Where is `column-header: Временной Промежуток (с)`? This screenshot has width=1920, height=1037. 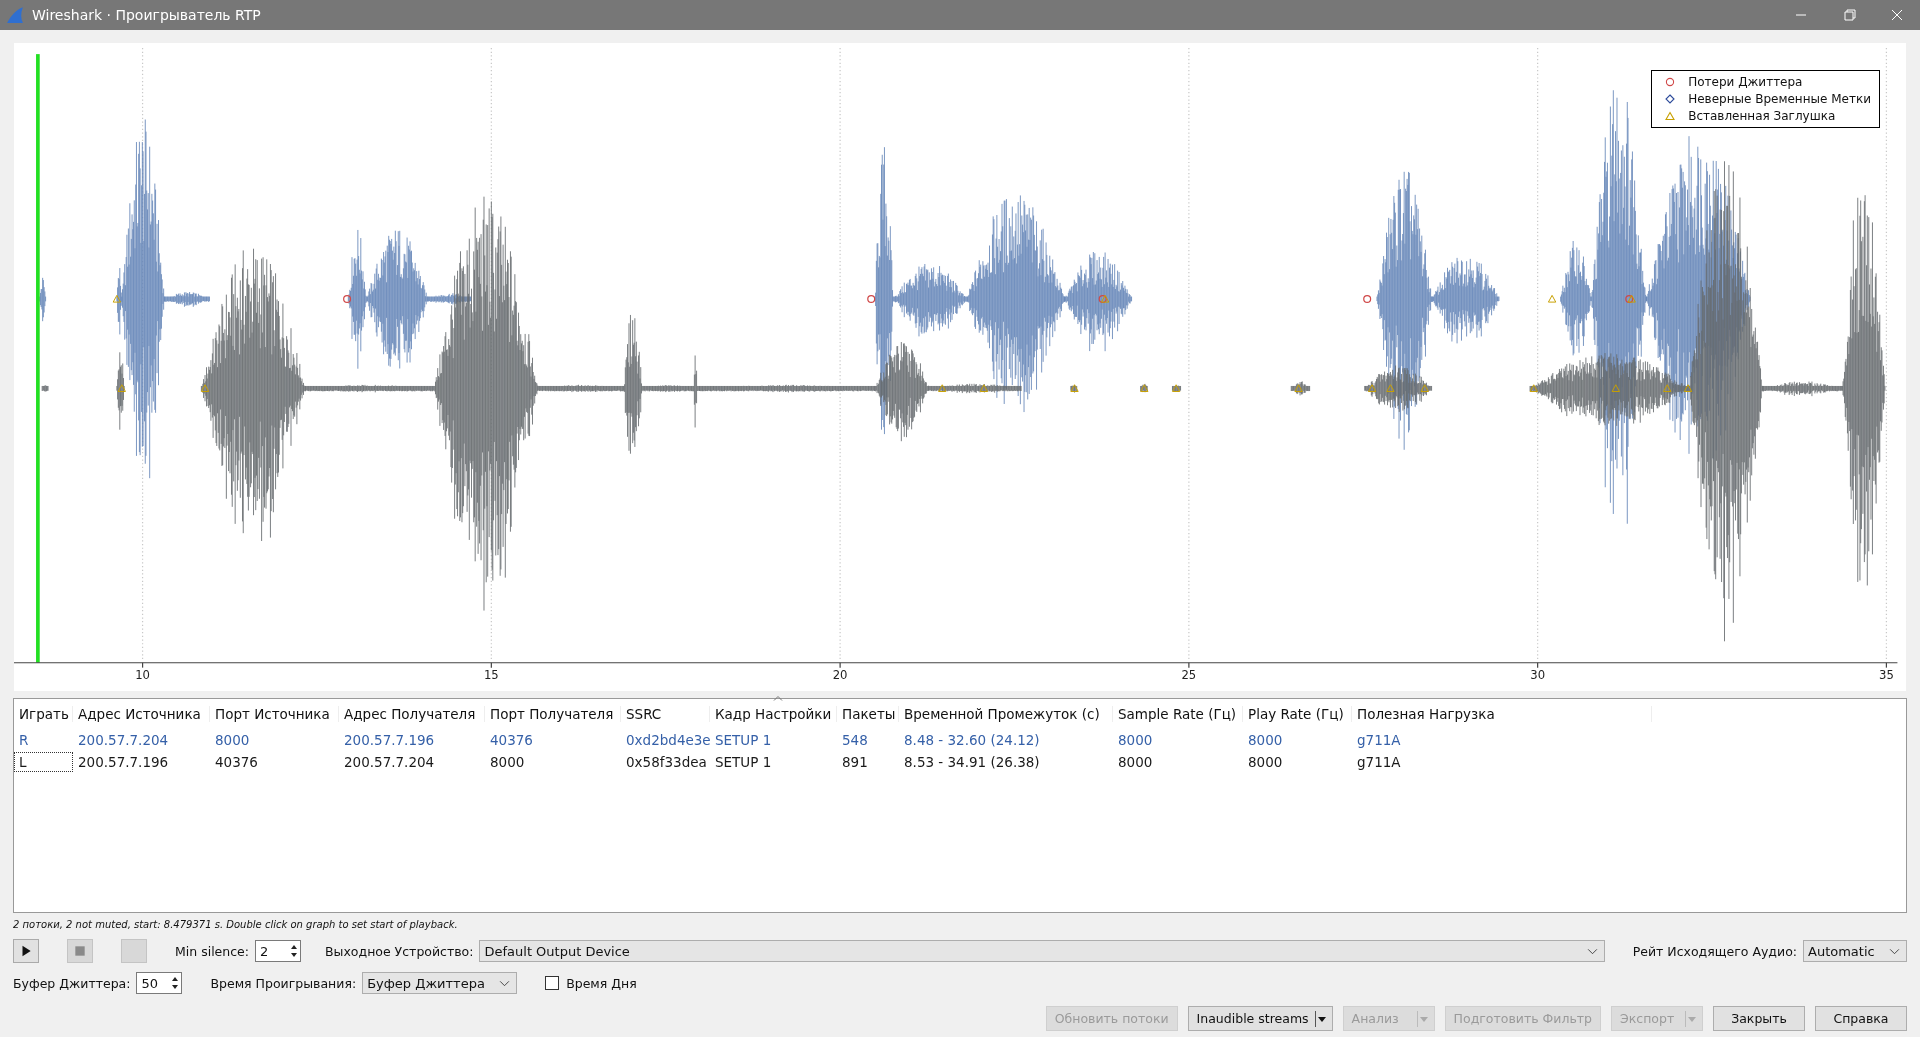 column-header: Временной Промежуток (с) is located at coordinates (1006, 714).